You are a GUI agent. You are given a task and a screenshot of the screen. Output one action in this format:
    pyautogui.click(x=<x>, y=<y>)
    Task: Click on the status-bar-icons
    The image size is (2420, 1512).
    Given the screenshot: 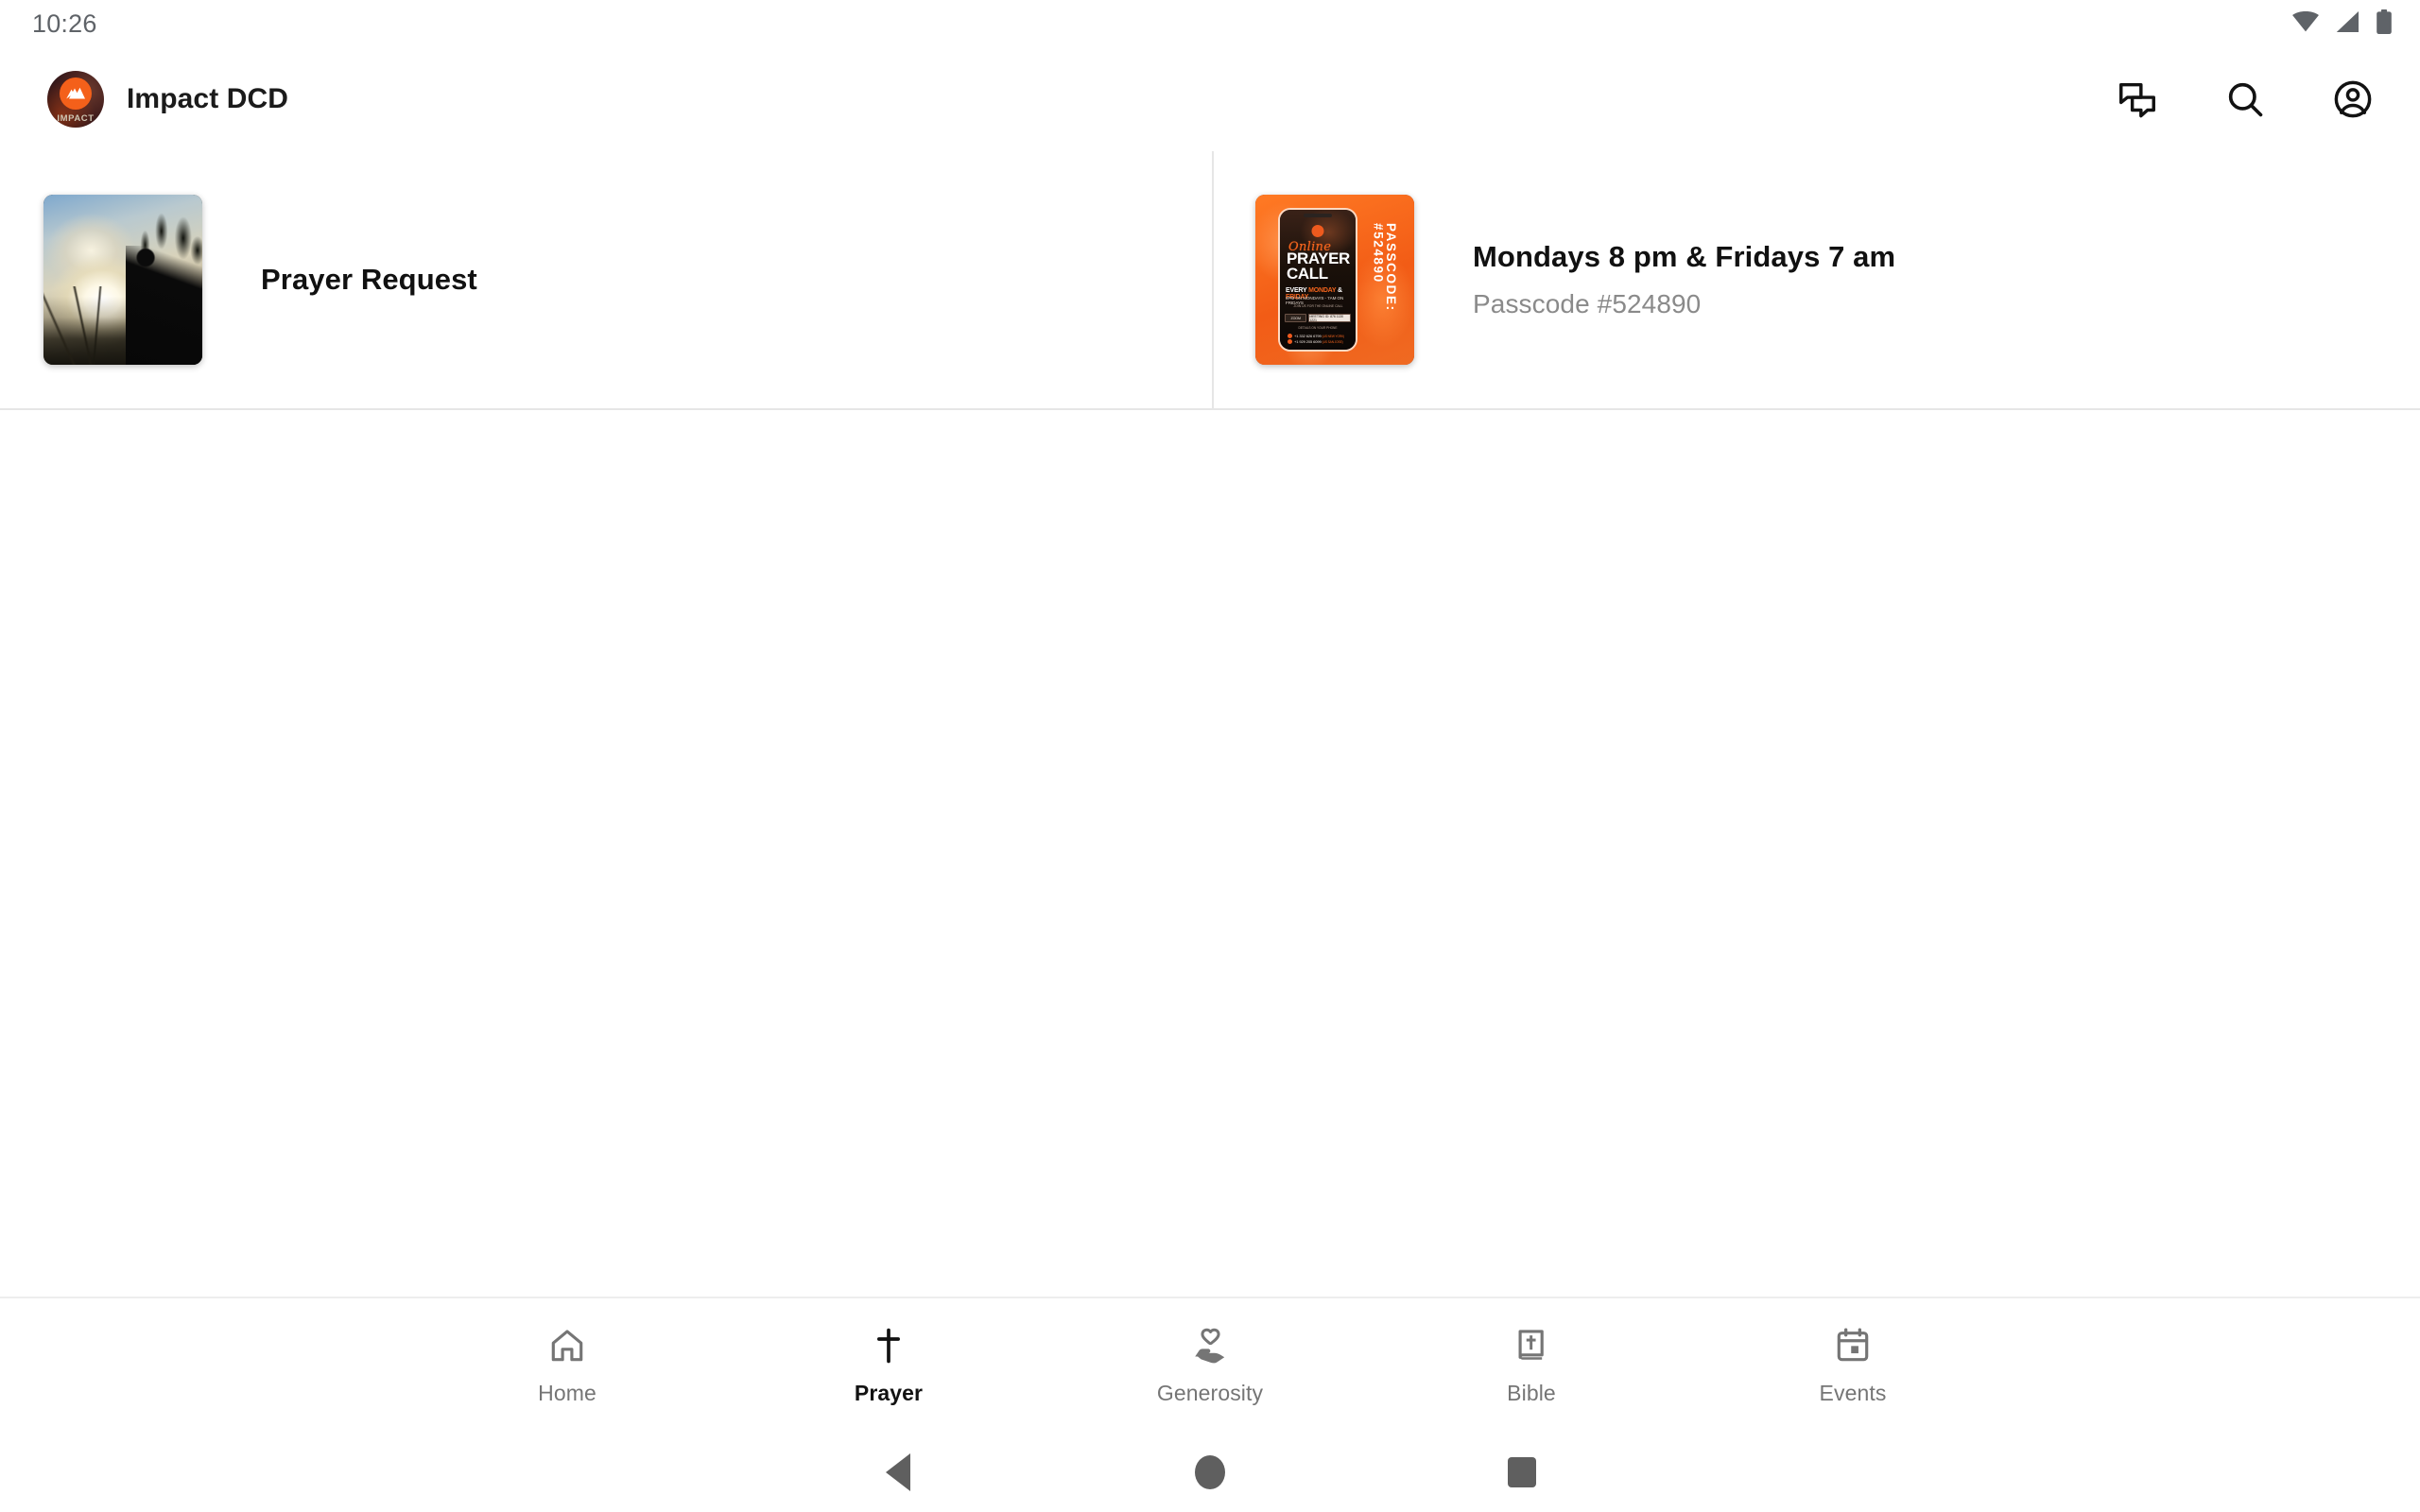 What is the action you would take?
    pyautogui.click(x=2341, y=24)
    